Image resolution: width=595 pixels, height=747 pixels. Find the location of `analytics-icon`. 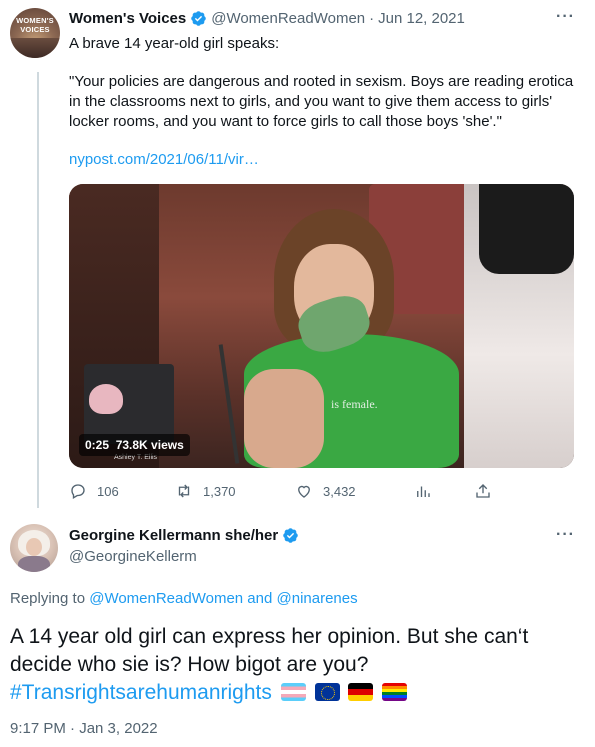

analytics-icon is located at coordinates (423, 491).